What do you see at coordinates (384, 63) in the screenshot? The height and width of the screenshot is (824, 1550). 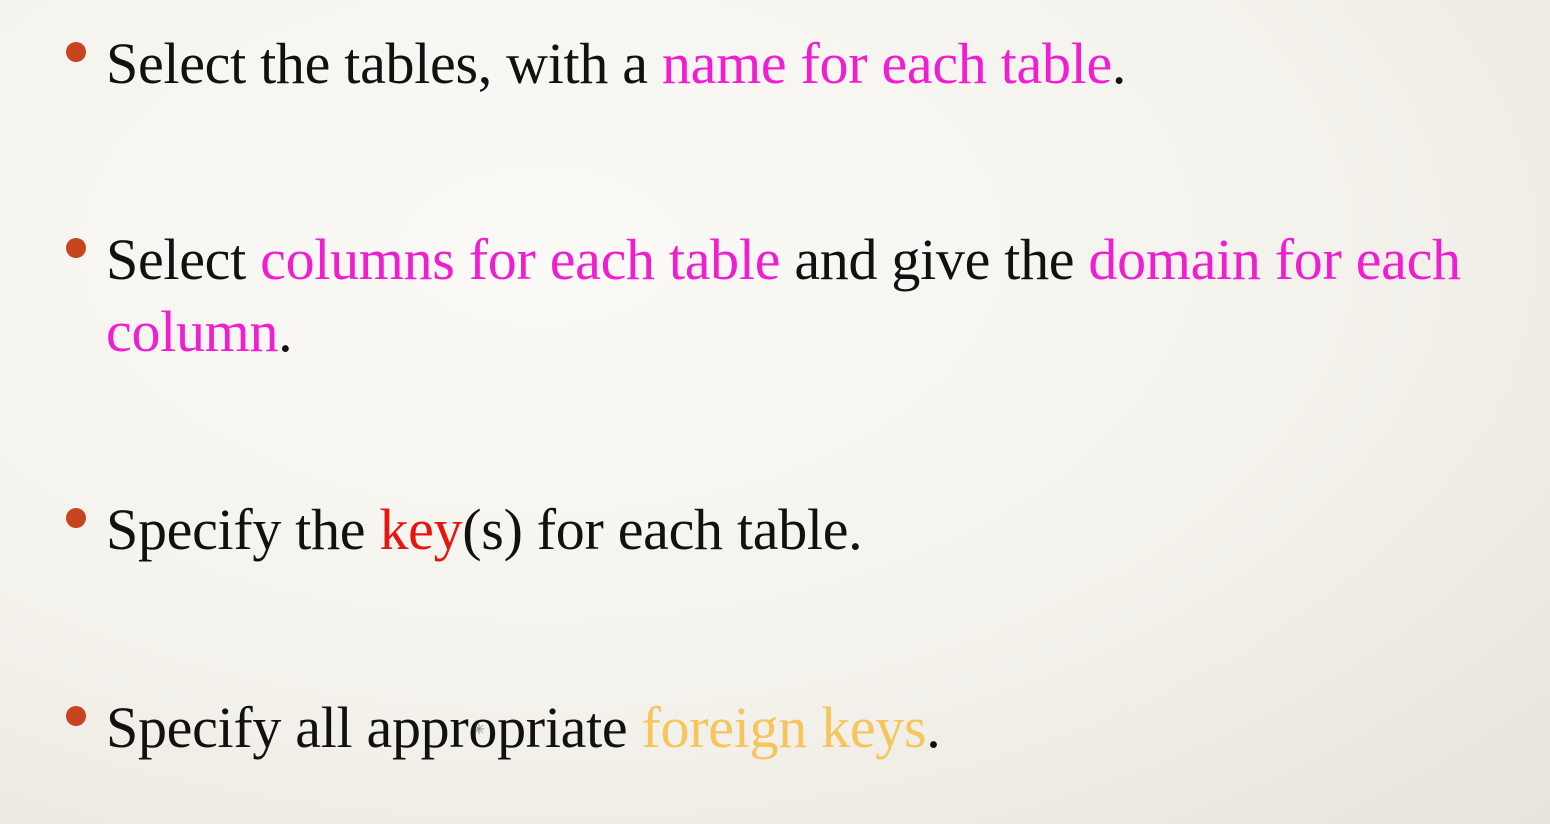 I see `text-segment: Select the tables, with a` at bounding box center [384, 63].